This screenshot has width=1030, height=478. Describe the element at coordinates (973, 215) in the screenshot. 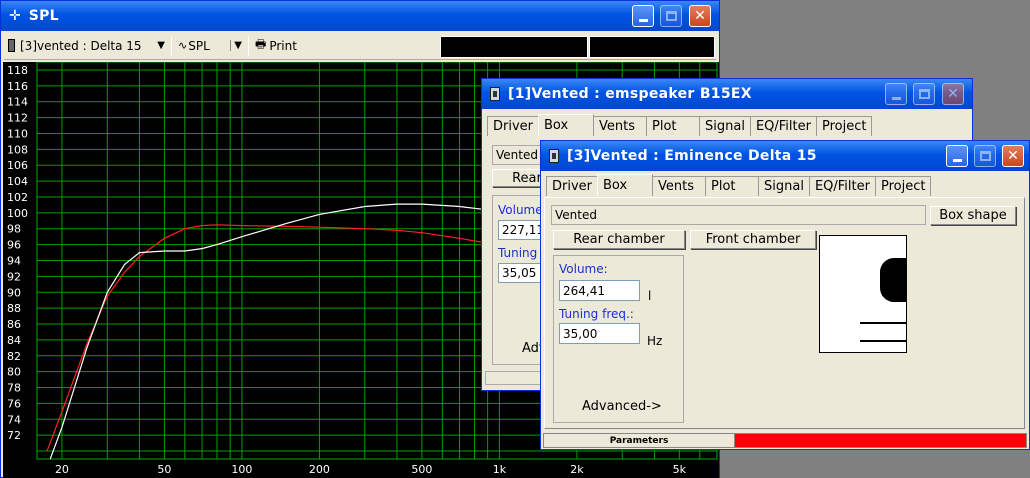

I see `box-shape-button: Box shape` at that location.